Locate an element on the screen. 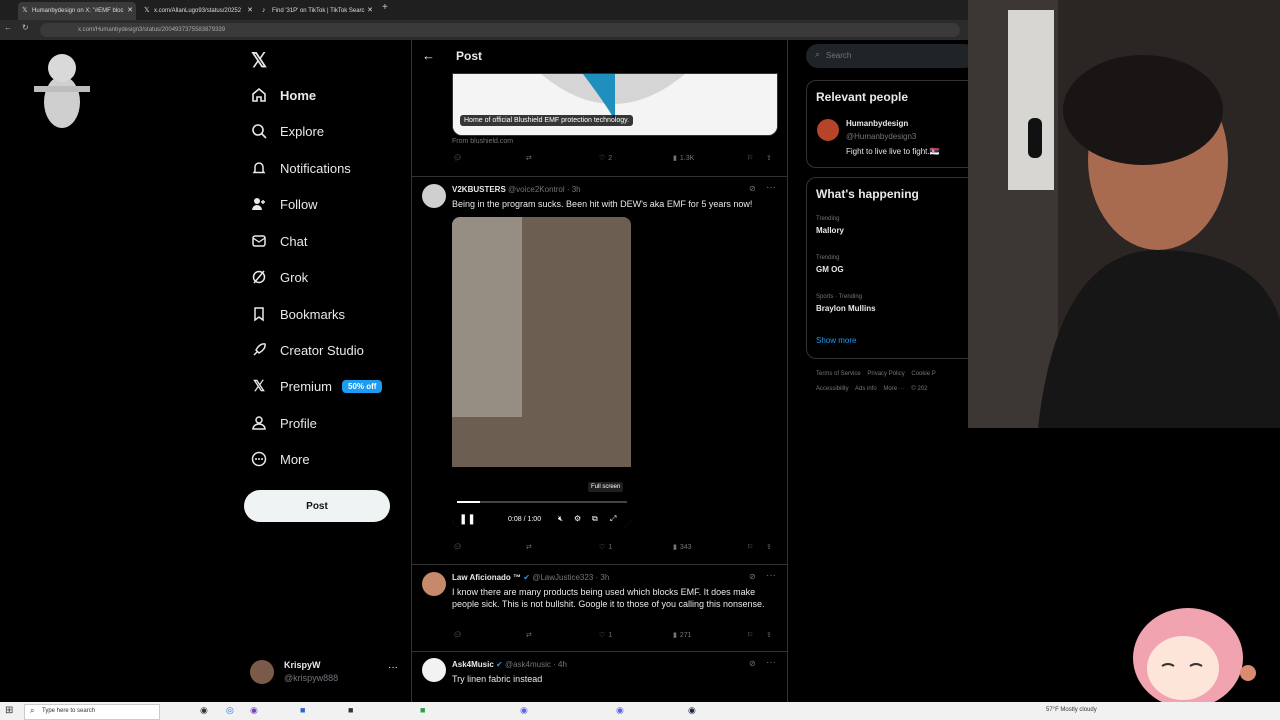  nav-chat: Chat is located at coordinates (278, 241).